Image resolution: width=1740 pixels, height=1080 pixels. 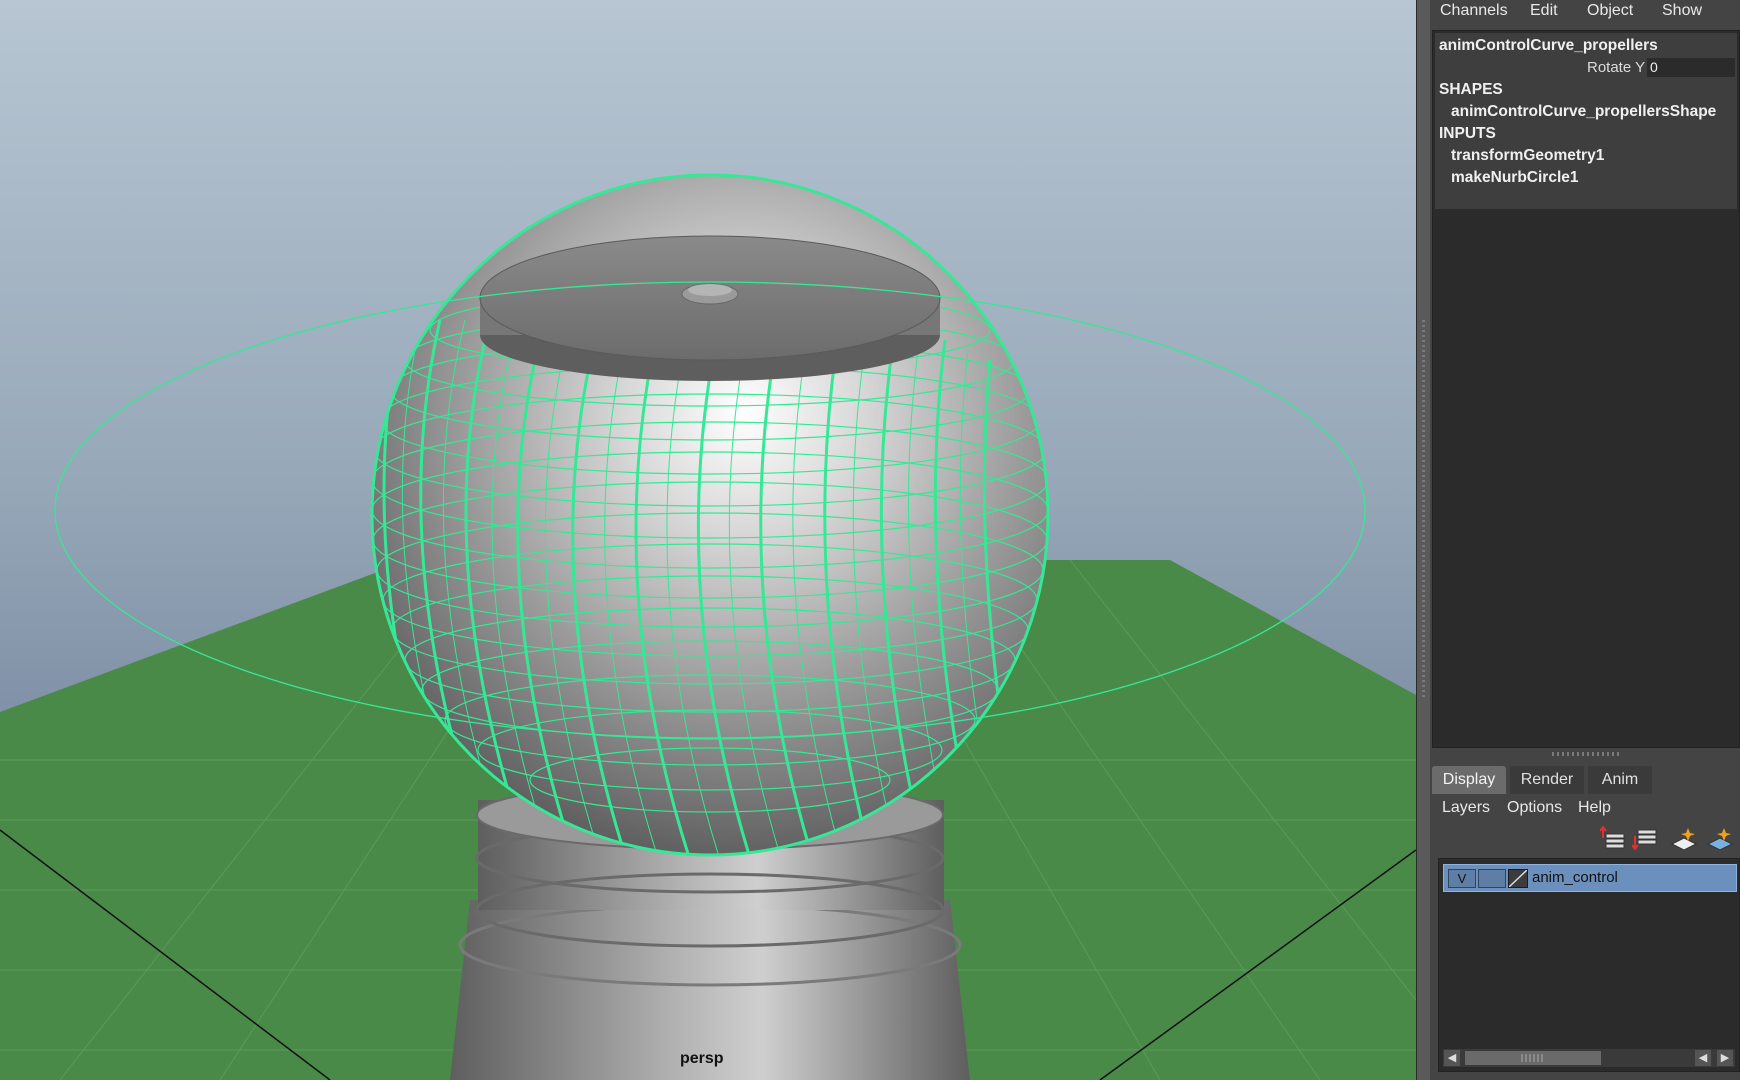 I want to click on menu-edit: Edit, so click(x=1544, y=11).